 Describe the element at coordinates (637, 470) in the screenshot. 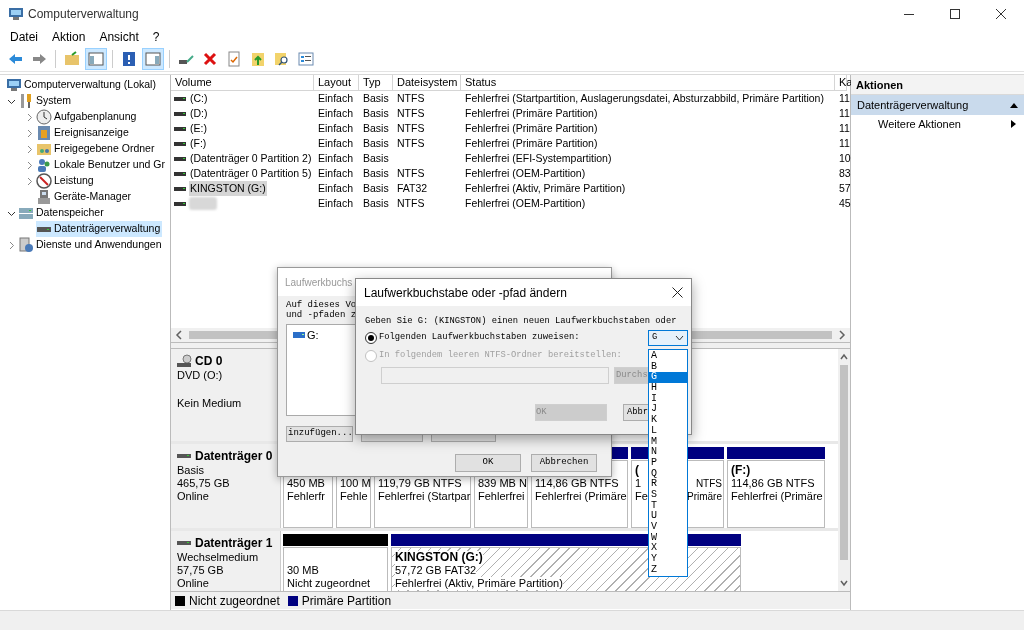

I see `partition-label: (` at that location.